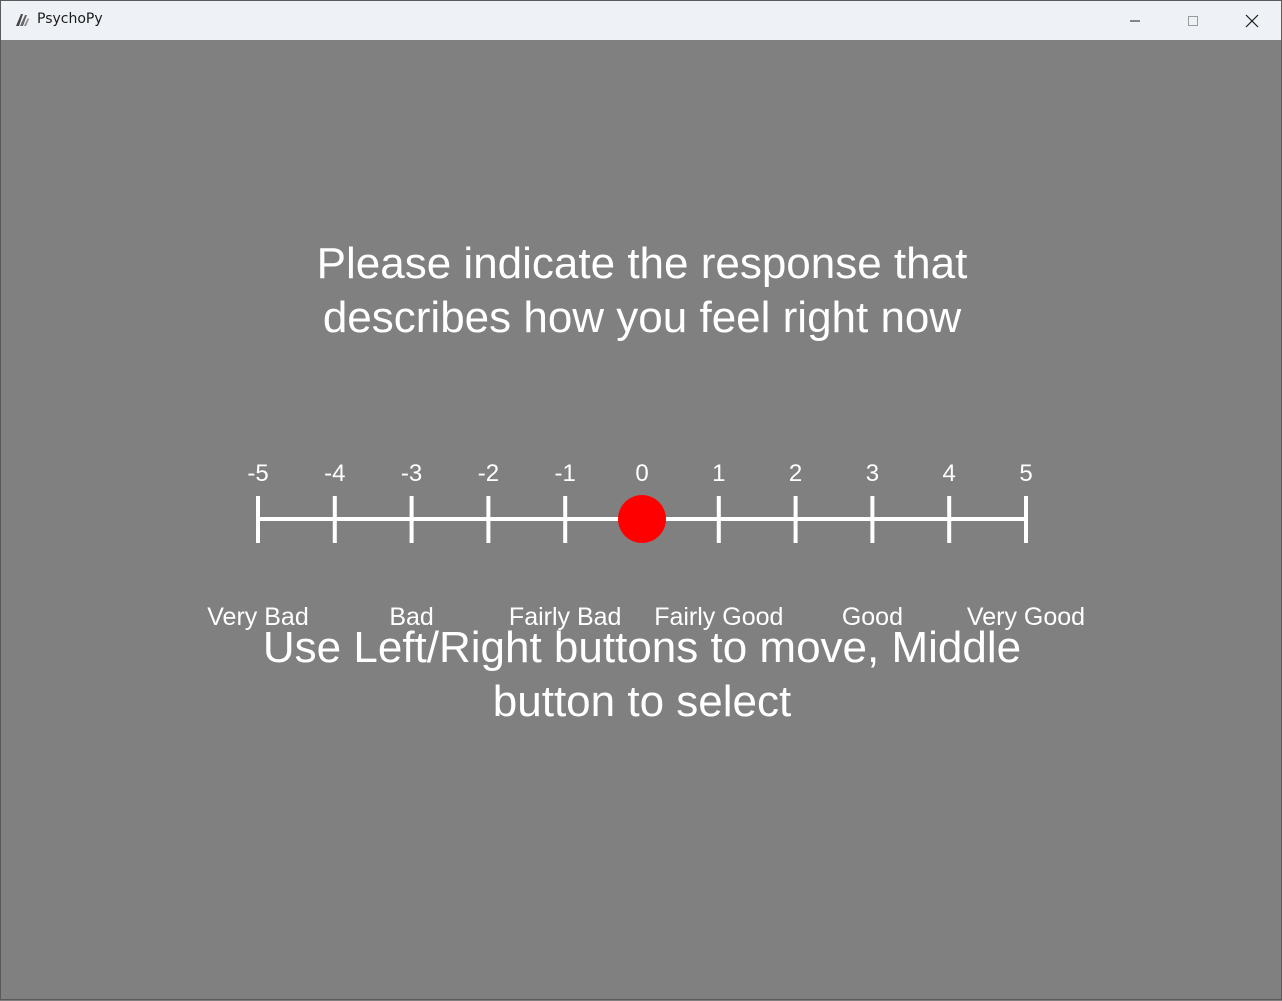 Image resolution: width=1282 pixels, height=1001 pixels. Describe the element at coordinates (411, 473) in the screenshot. I see `tick-label: -3` at that location.